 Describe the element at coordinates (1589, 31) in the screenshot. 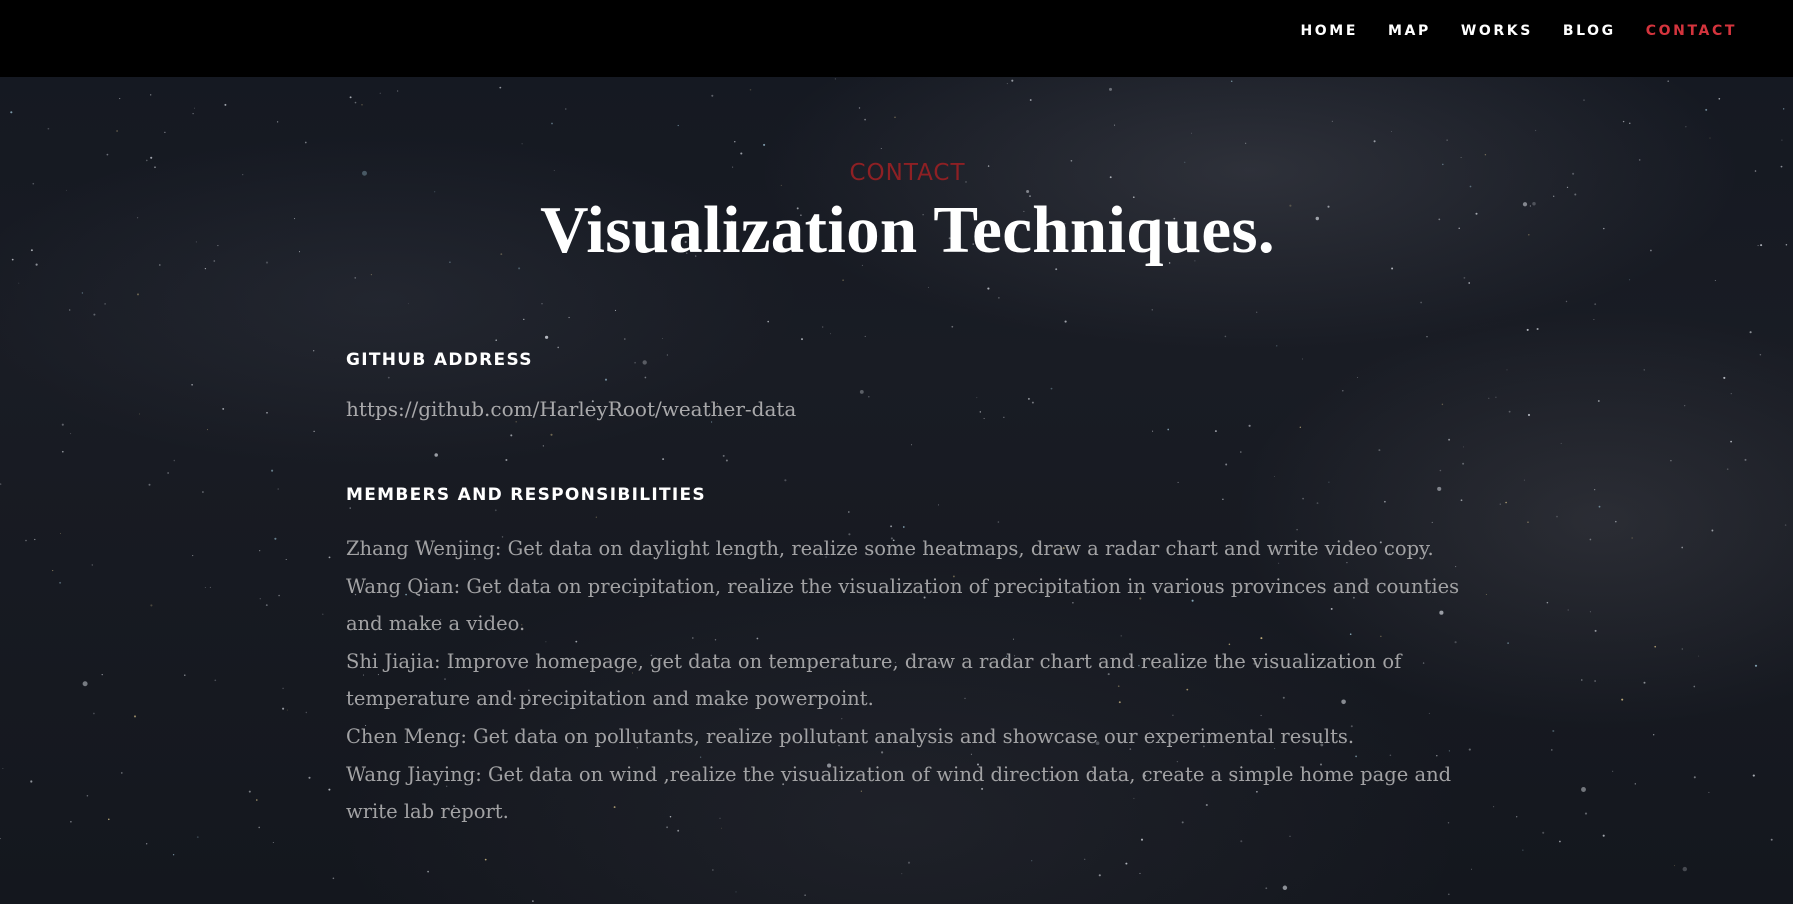

I see `nav-blog-link: BLOG` at that location.